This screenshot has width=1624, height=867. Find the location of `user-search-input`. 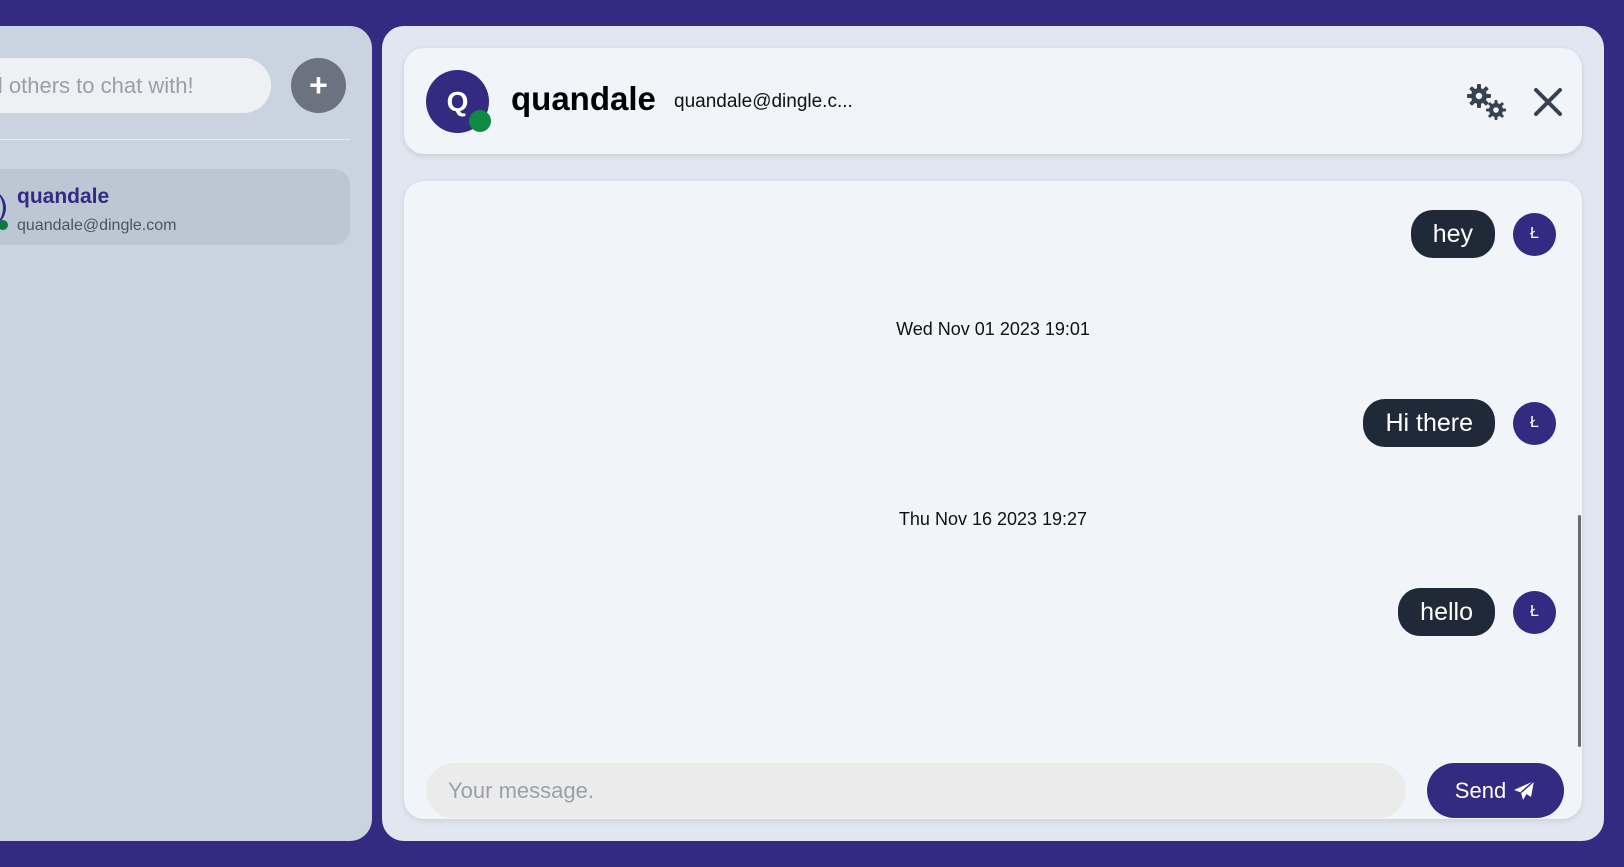

user-search-input is located at coordinates (135, 85).